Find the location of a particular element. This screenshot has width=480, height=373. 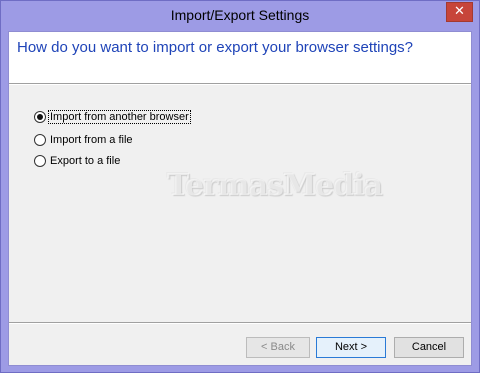

option-export-file: Export to a file is located at coordinates (77, 161).